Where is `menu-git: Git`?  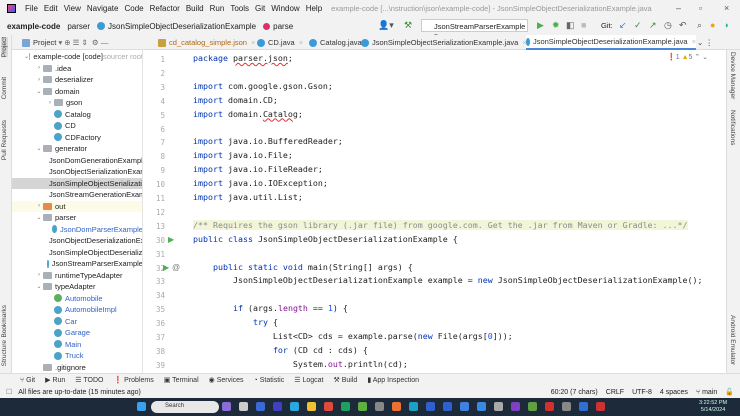
menu-git: Git is located at coordinates (260, 8).